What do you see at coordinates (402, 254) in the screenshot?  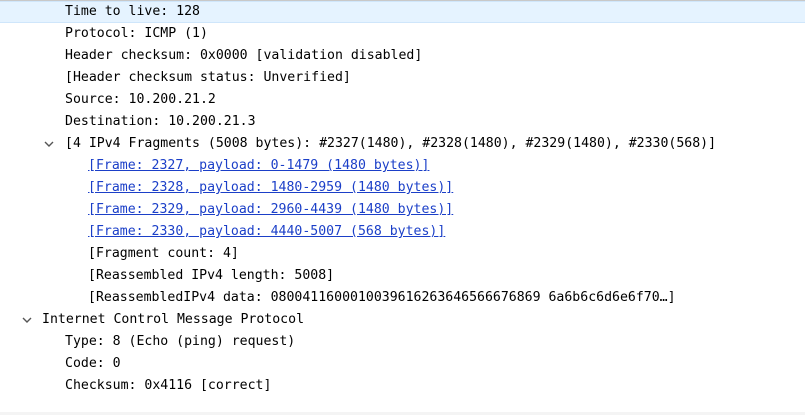 I see `tree-row: [Fragment count: 4]` at bounding box center [402, 254].